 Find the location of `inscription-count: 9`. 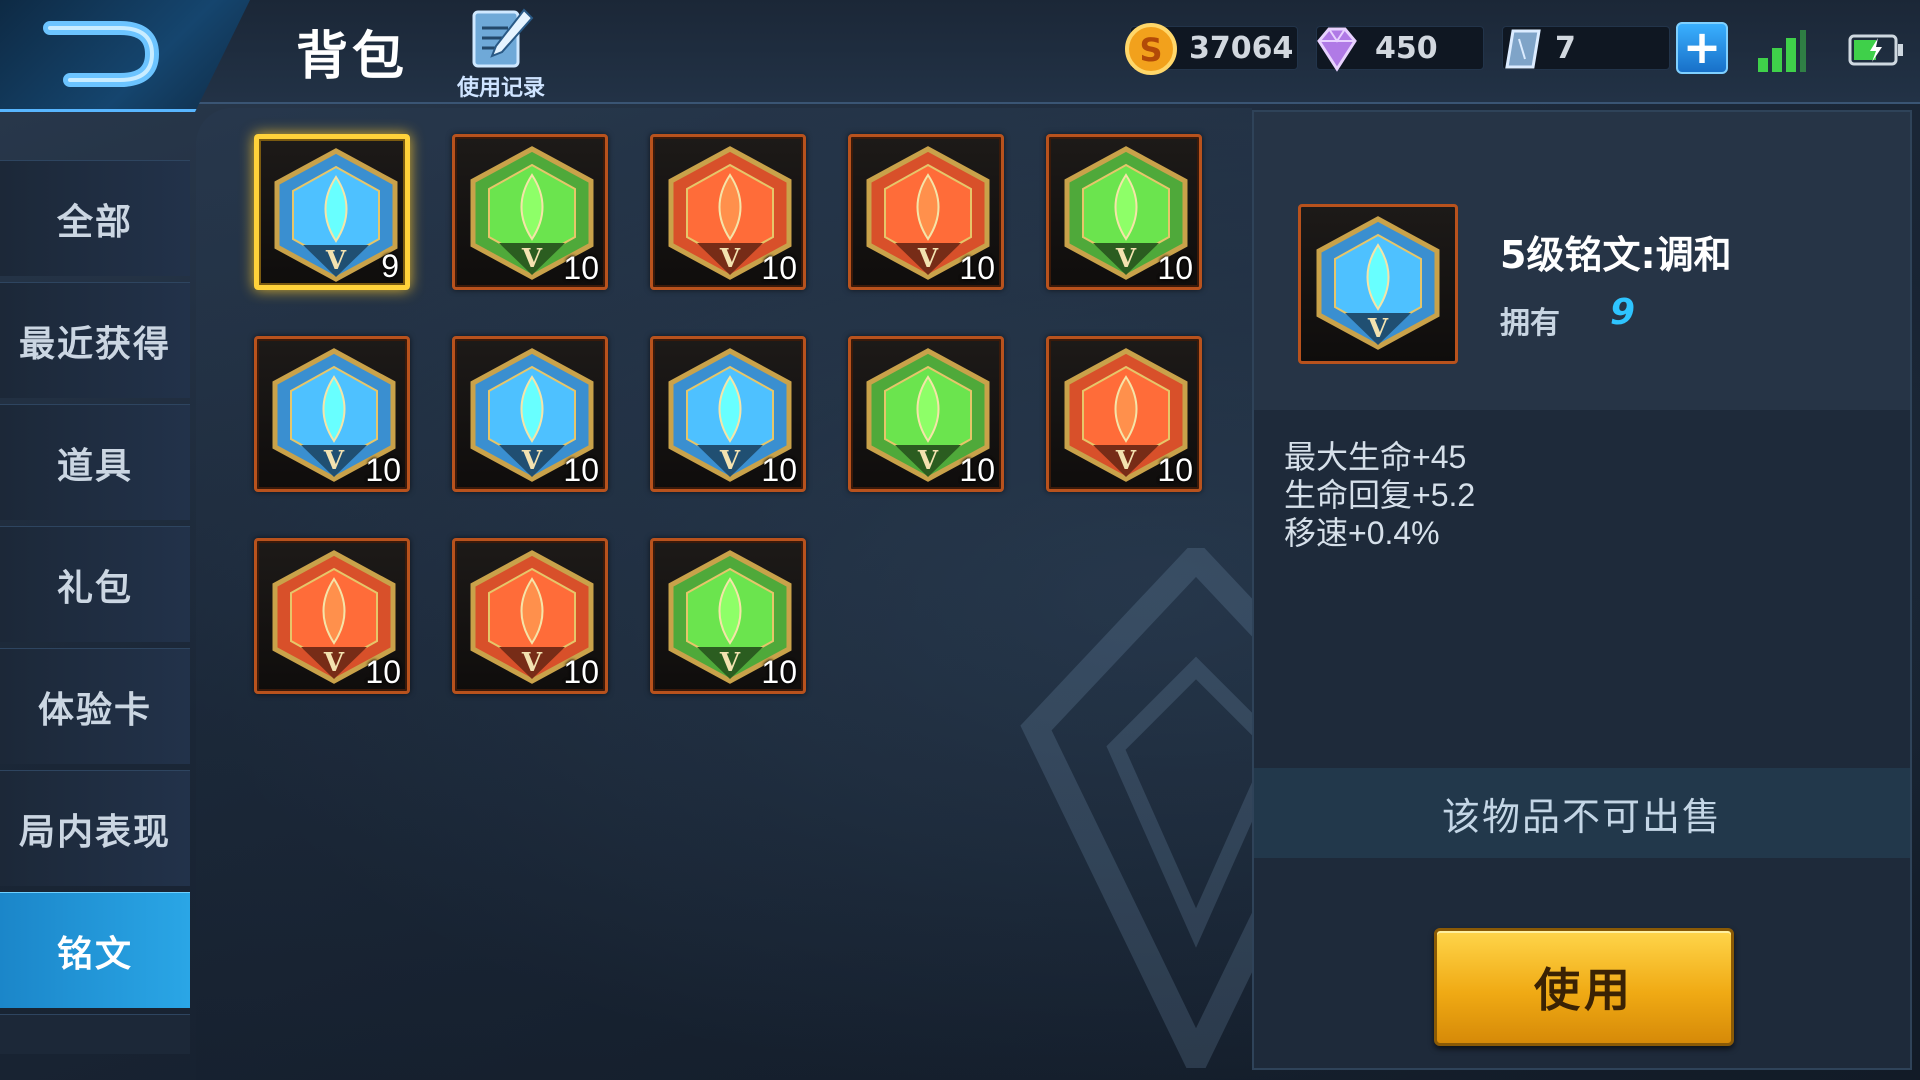

inscription-count: 9 is located at coordinates (390, 266).